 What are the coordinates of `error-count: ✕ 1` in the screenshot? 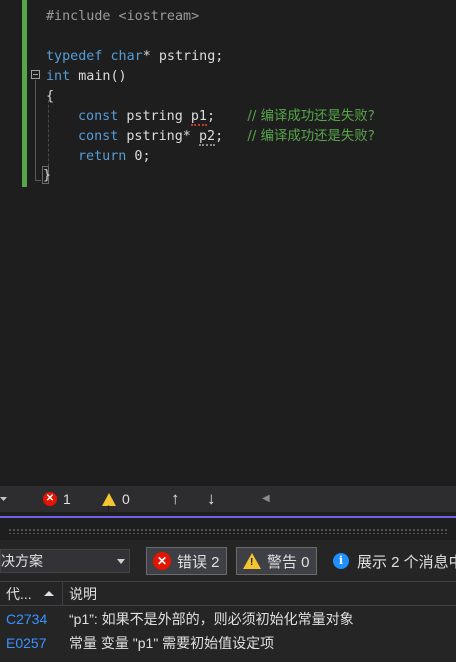 It's located at (57, 499).